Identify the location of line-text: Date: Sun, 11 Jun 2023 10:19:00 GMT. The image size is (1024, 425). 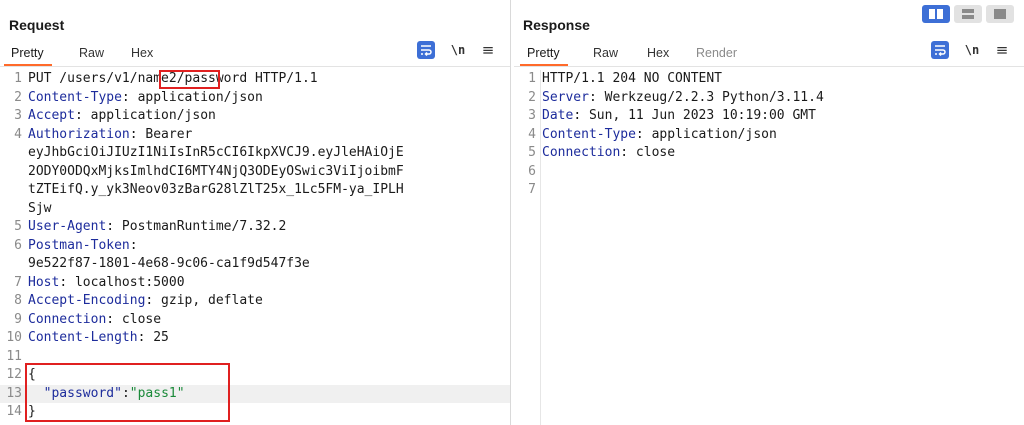
(679, 116).